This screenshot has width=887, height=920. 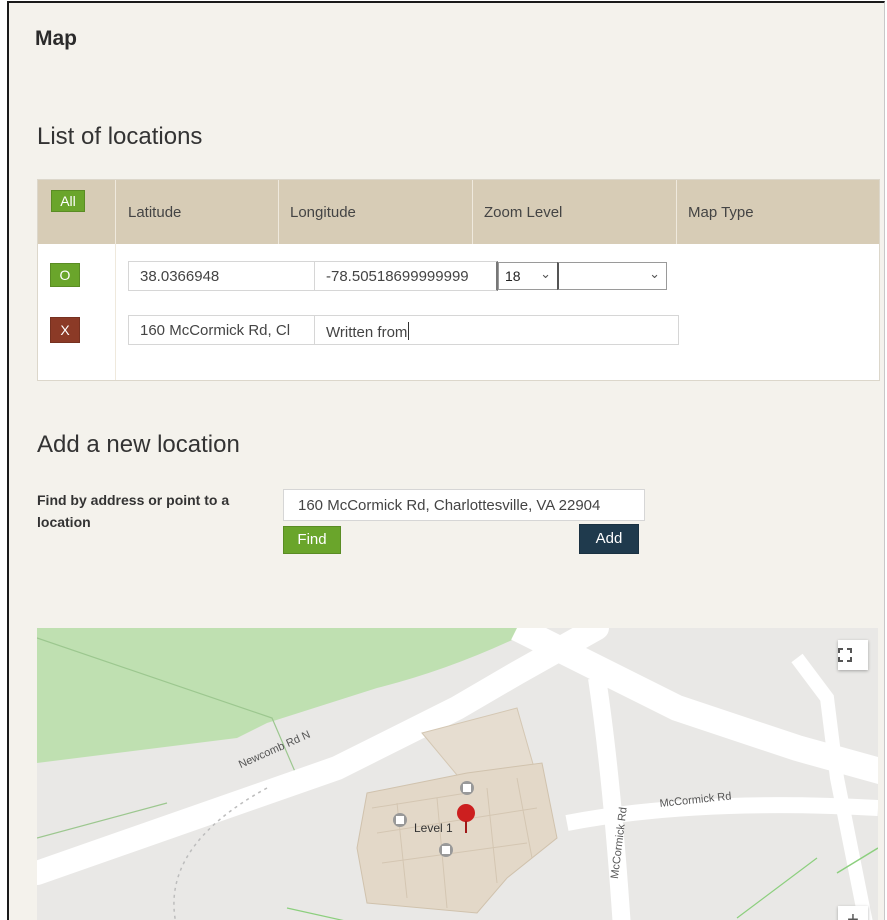 What do you see at coordinates (523, 212) in the screenshot?
I see `column-zoom-level: Zoom Level` at bounding box center [523, 212].